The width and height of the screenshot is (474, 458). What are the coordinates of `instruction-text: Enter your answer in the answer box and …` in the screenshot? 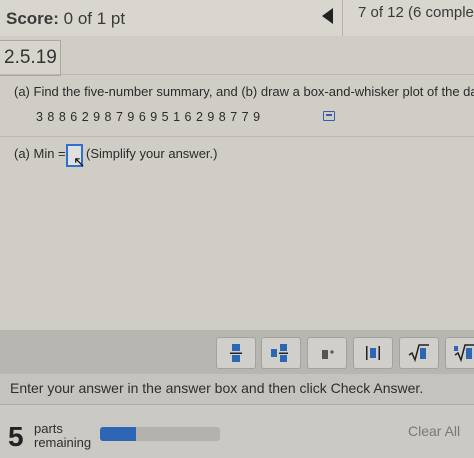 It's located at (217, 388).